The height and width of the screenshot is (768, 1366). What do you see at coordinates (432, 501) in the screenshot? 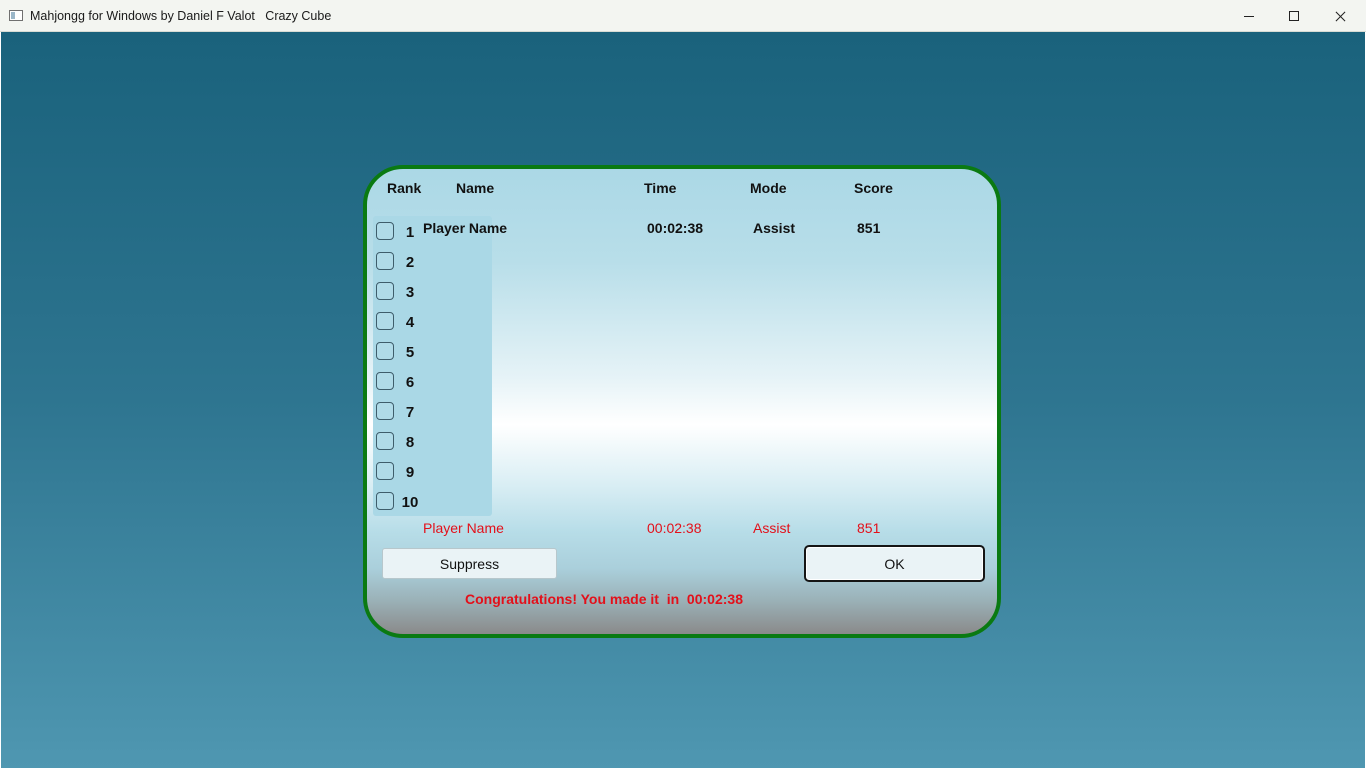
I see `rank-row: 10` at bounding box center [432, 501].